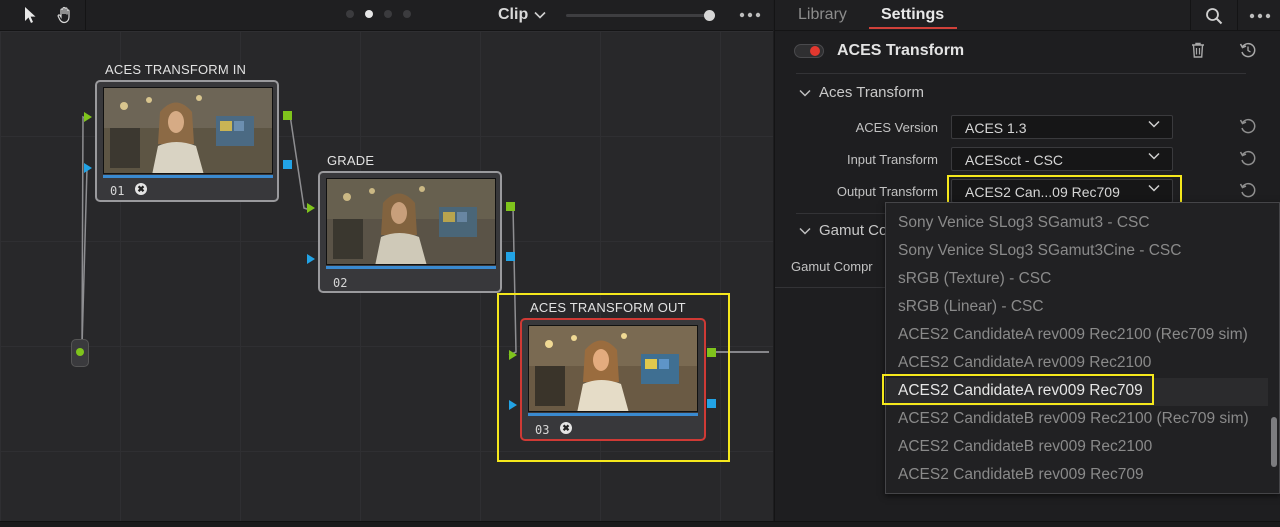 The width and height of the screenshot is (1280, 527). Describe the element at coordinates (1077, 364) in the screenshot. I see `menu-item: ACES2 CandidateA rev009 Rec2100` at that location.